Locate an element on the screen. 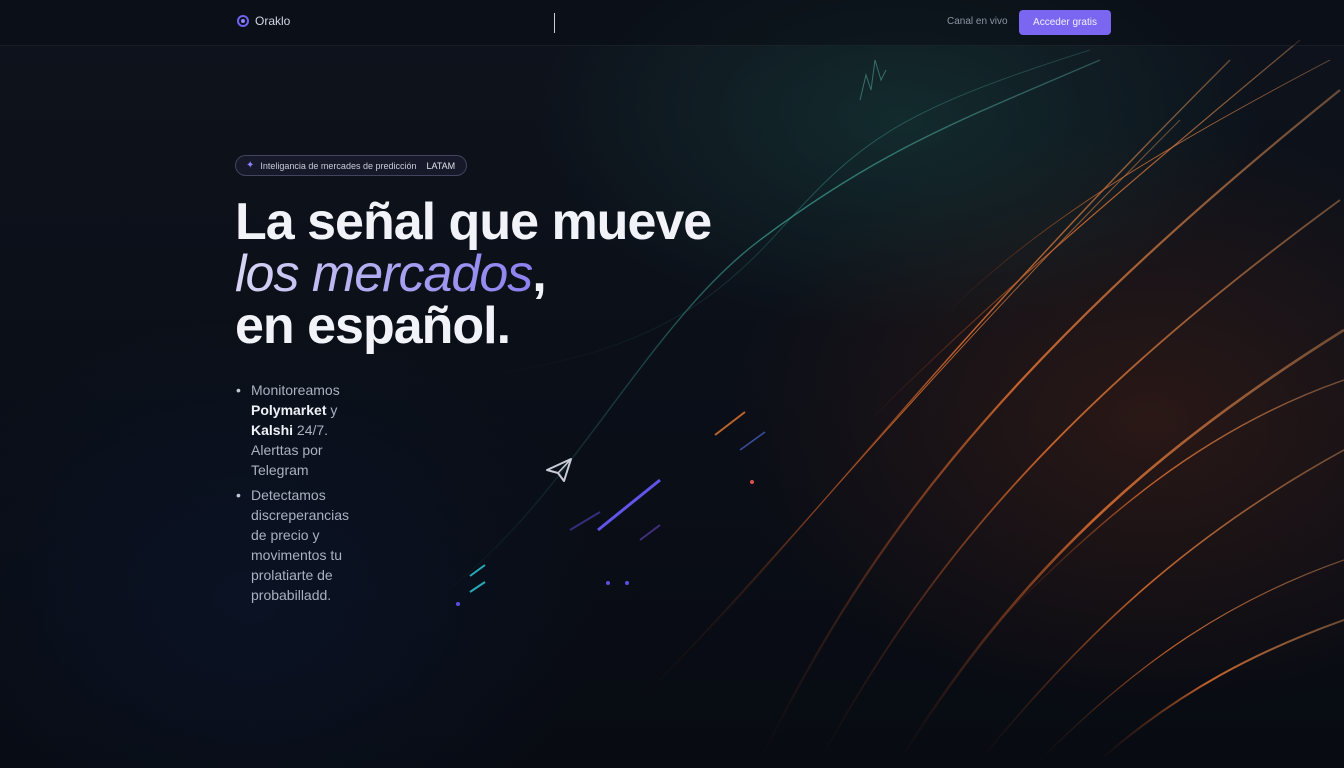  bullet1-prefix: Monitoreamos is located at coordinates (295, 390).